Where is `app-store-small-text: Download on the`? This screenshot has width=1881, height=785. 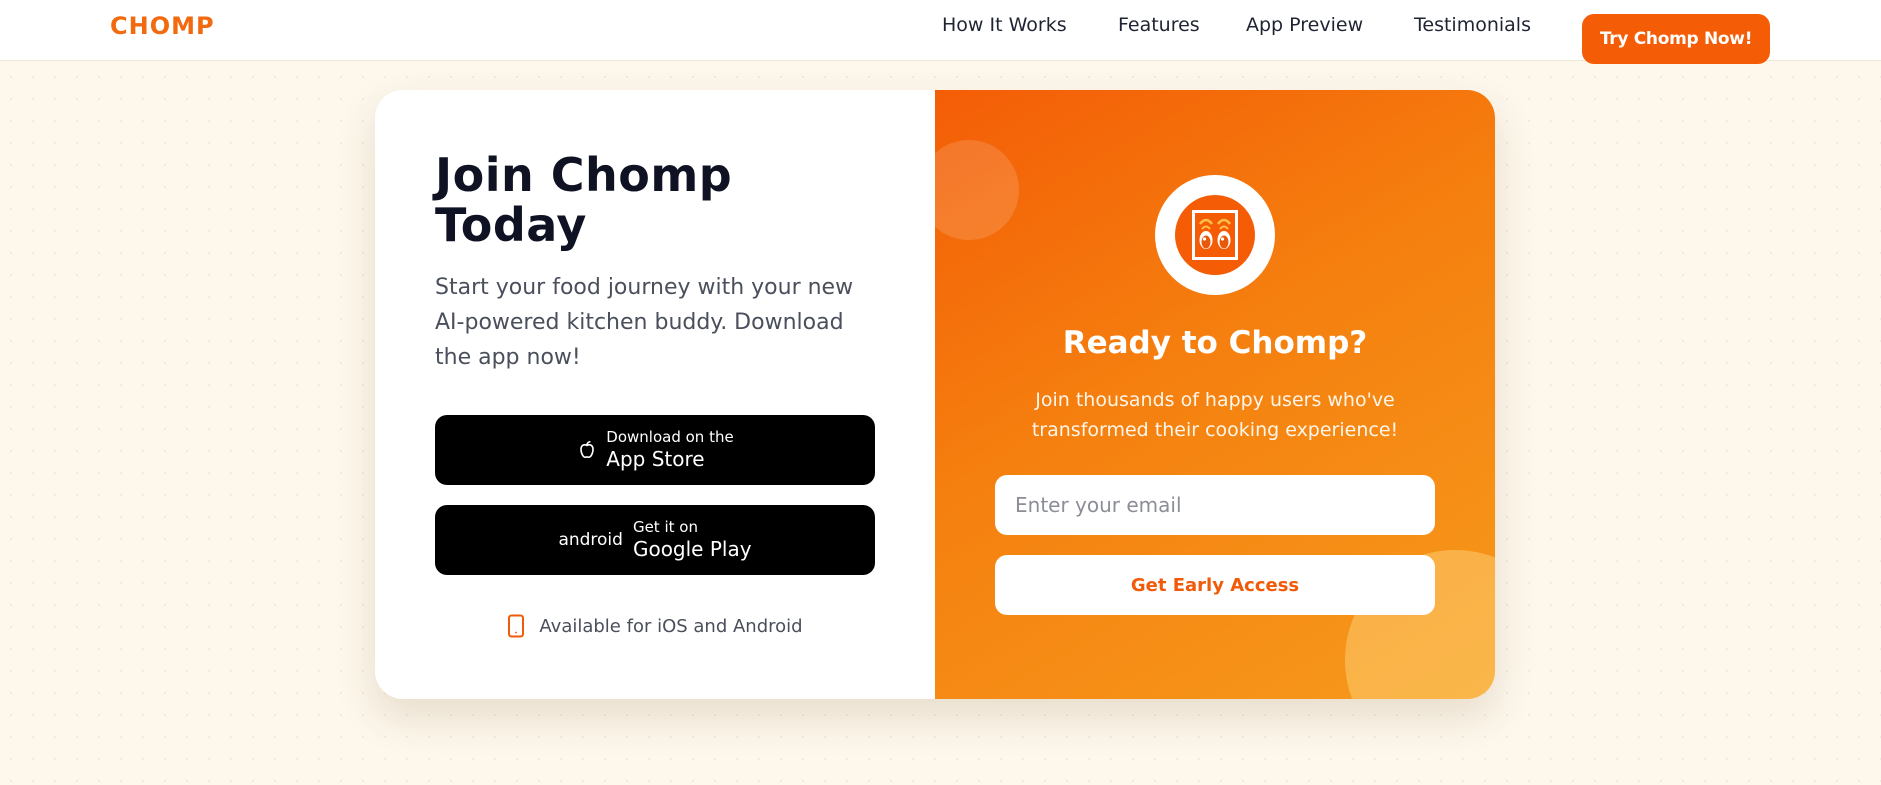
app-store-small-text: Download on the is located at coordinates (670, 437).